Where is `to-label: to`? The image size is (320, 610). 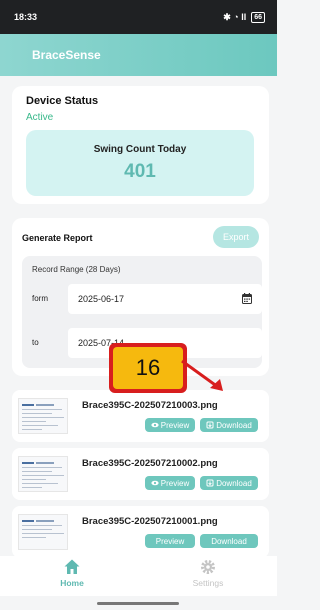
to-label: to is located at coordinates (35, 342).